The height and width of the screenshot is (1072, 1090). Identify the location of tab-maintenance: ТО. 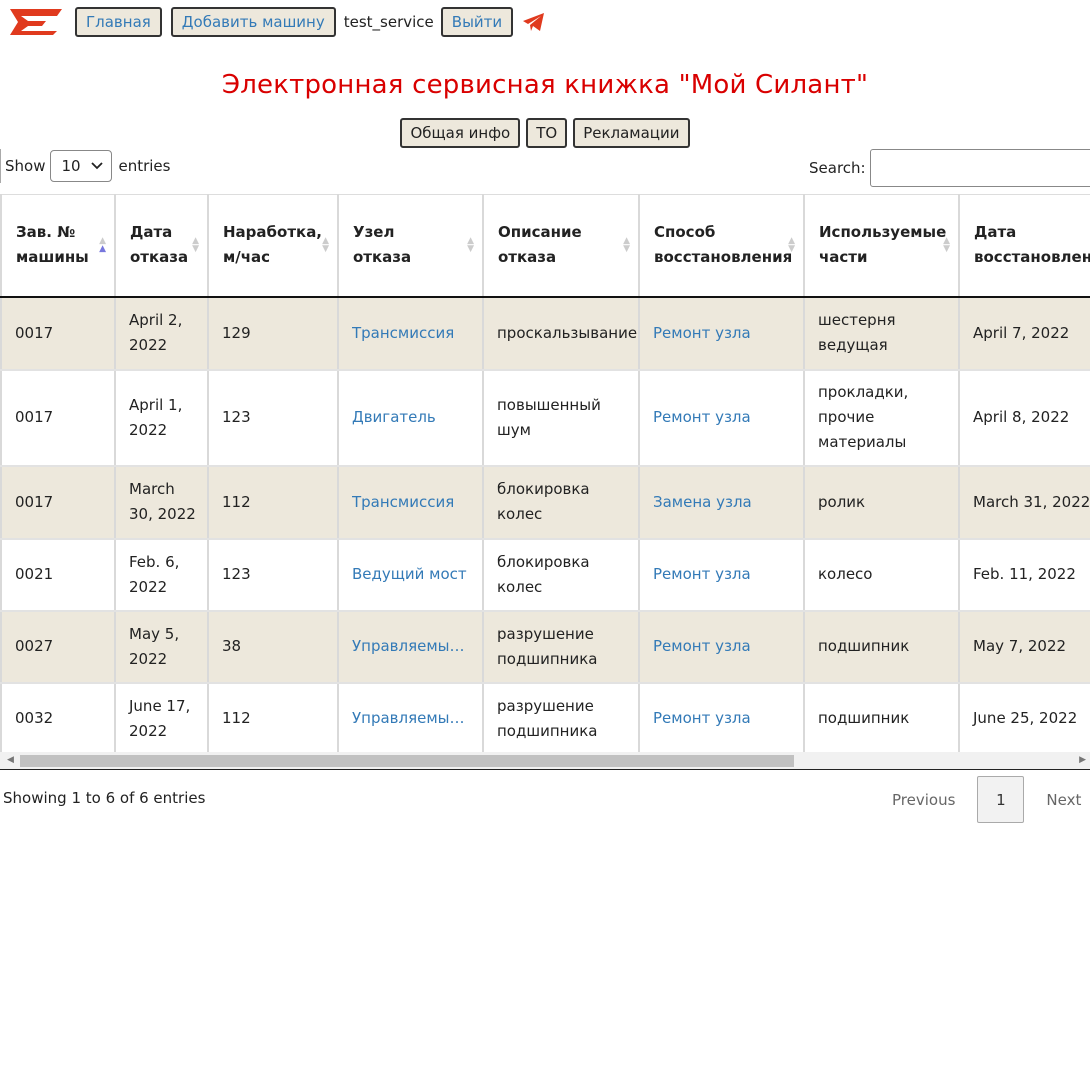
(547, 133).